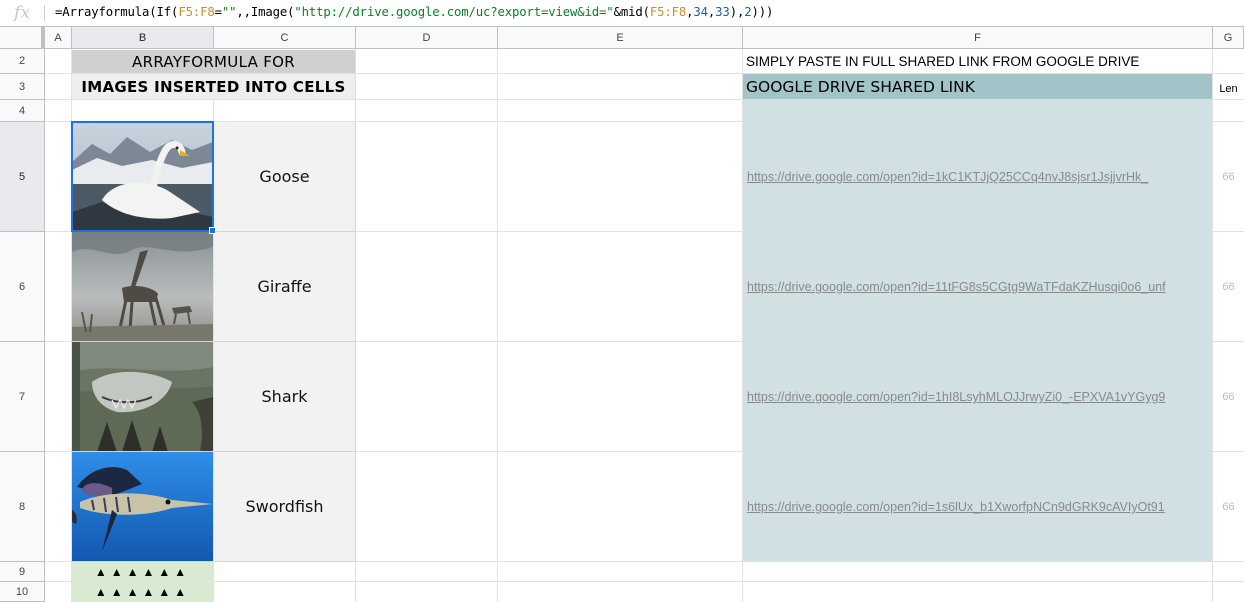 The width and height of the screenshot is (1244, 602). I want to click on column-header-c: C, so click(285, 38).